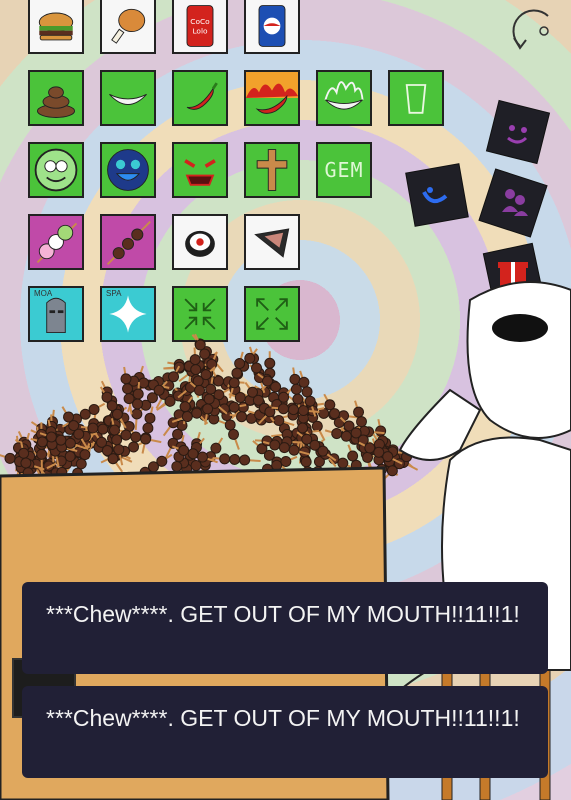  Describe the element at coordinates (513, 203) in the screenshot. I see `purple-figures-card-icon` at that location.